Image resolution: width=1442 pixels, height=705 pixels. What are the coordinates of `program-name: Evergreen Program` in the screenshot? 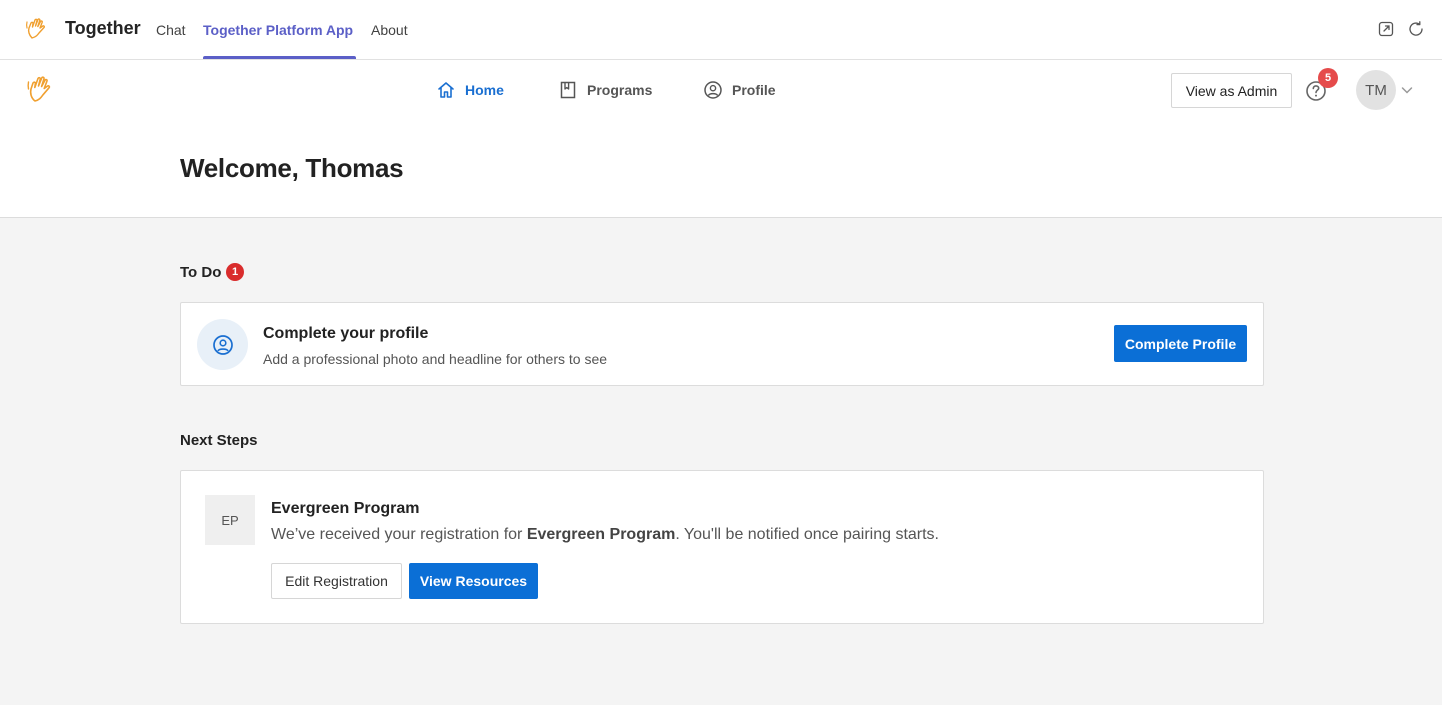 It's located at (345, 508).